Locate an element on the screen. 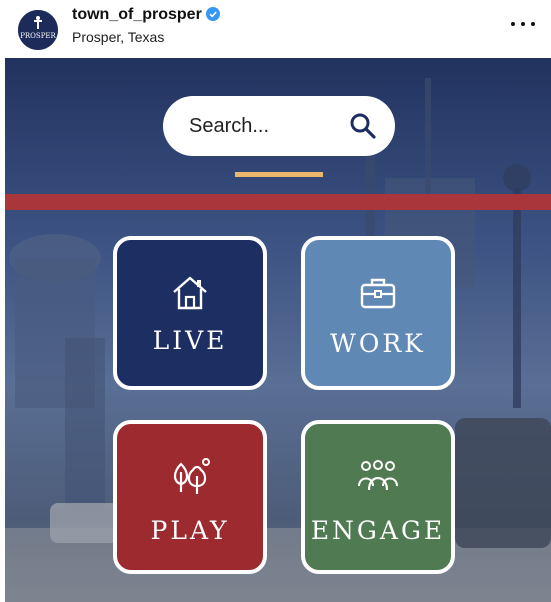 The image size is (551, 602). post-header: PROSPER town_of_prosper Prosper, Texas is located at coordinates (275, 29).